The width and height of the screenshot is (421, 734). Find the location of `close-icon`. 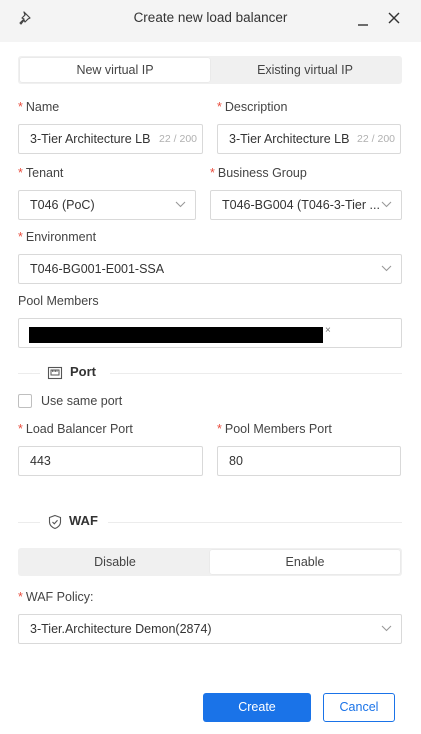

close-icon is located at coordinates (394, 18).